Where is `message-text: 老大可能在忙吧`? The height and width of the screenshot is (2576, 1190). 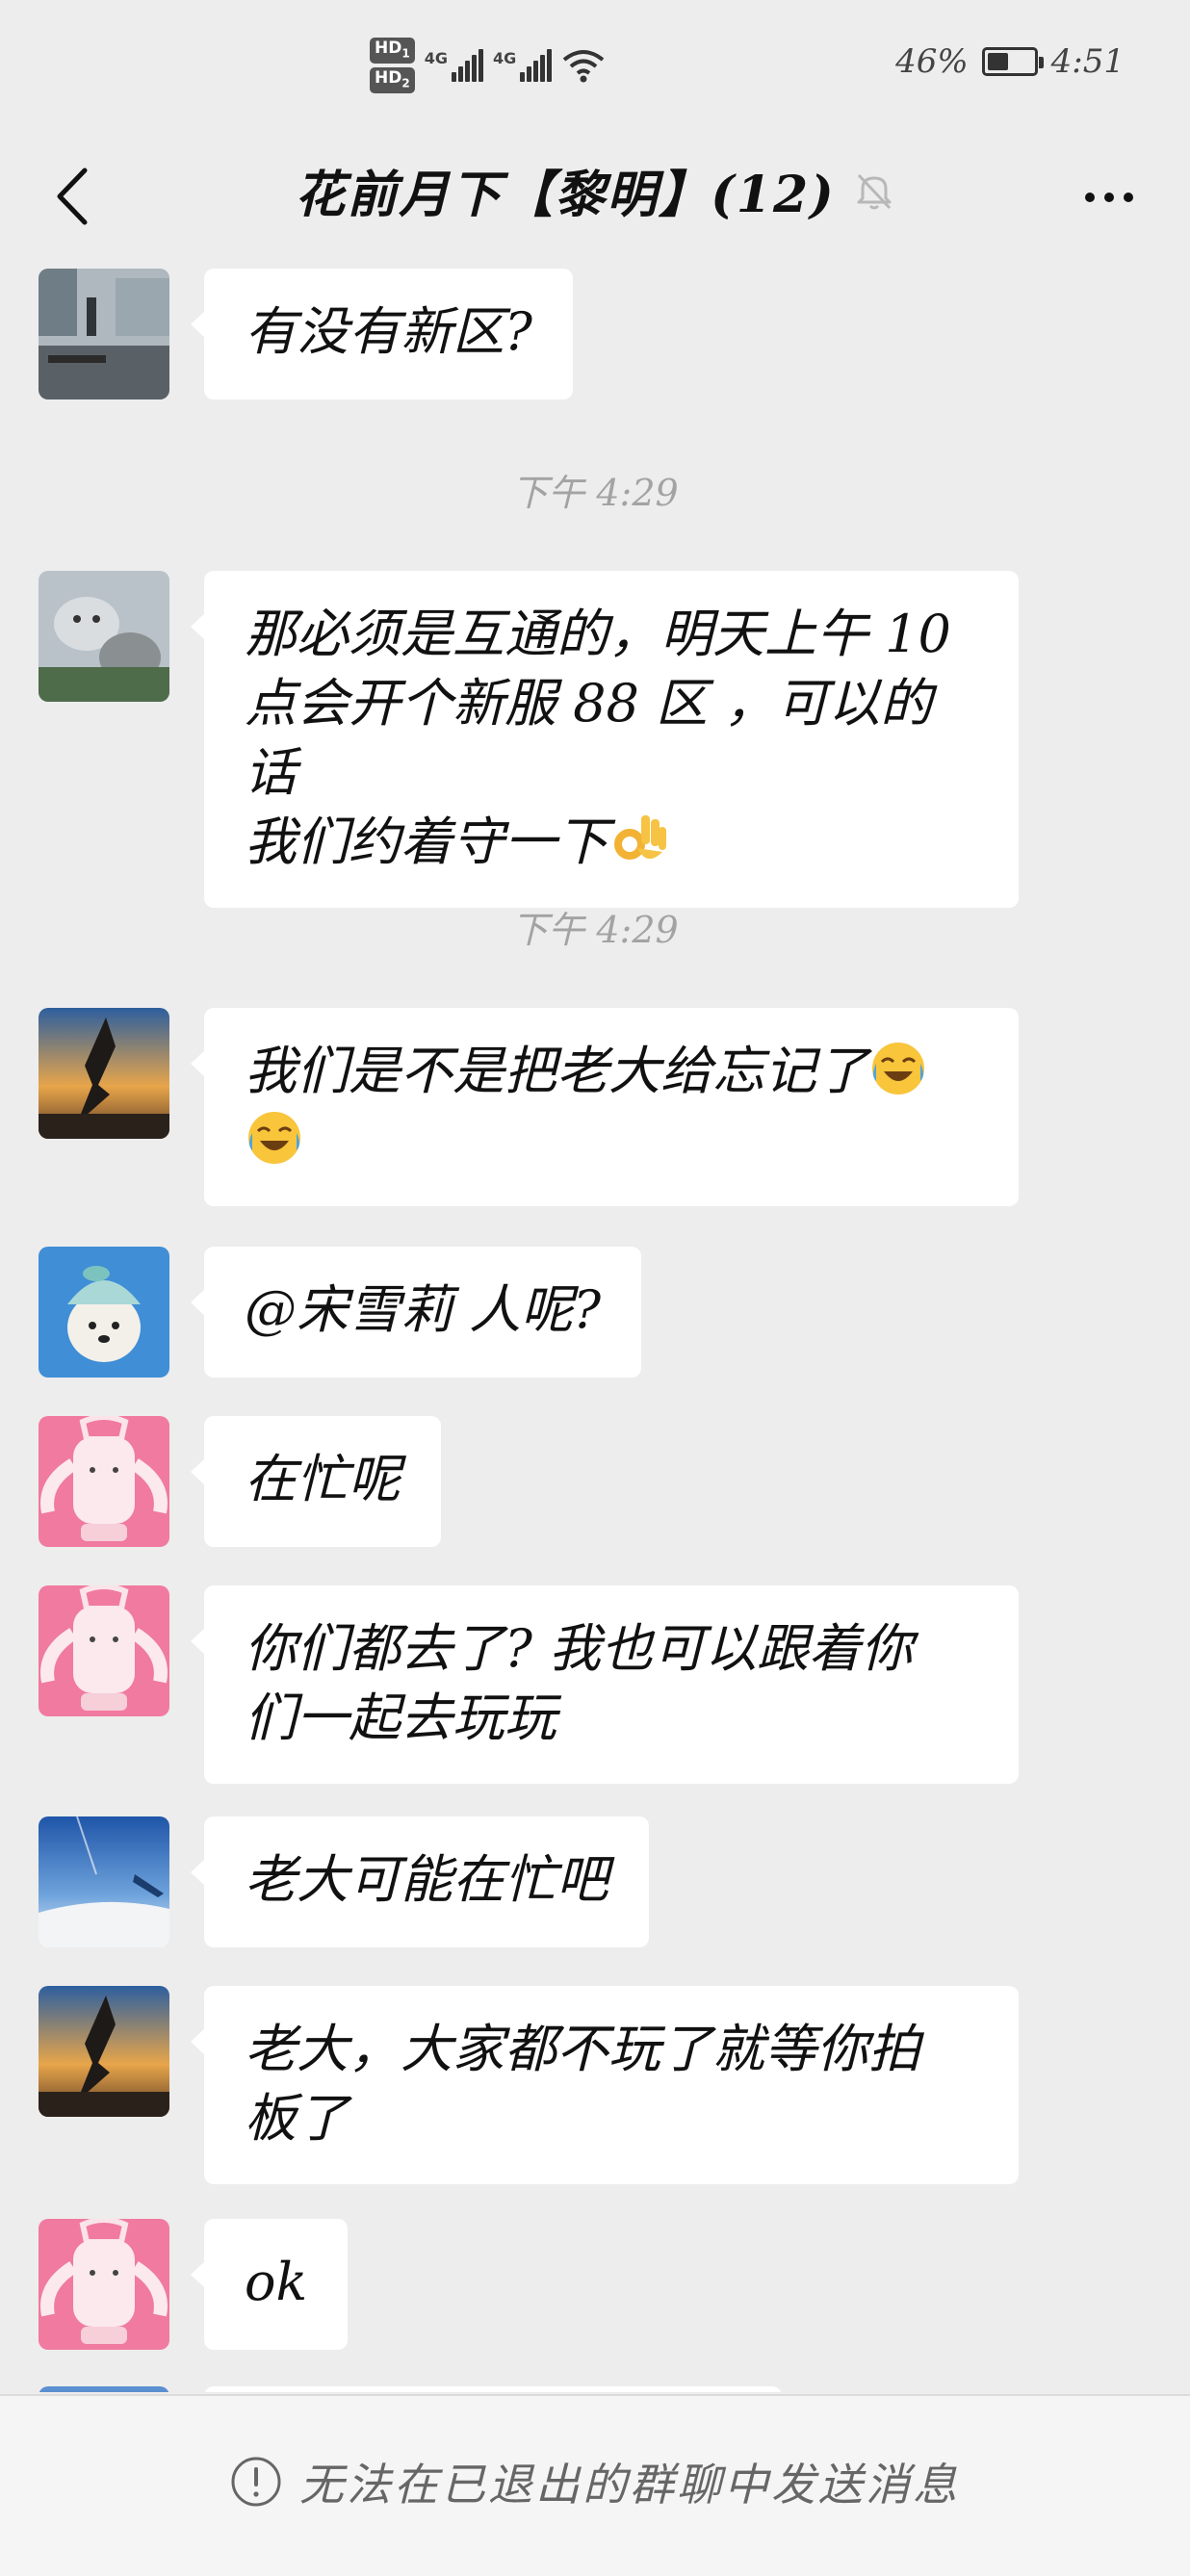 message-text: 老大可能在忙吧 is located at coordinates (427, 1880).